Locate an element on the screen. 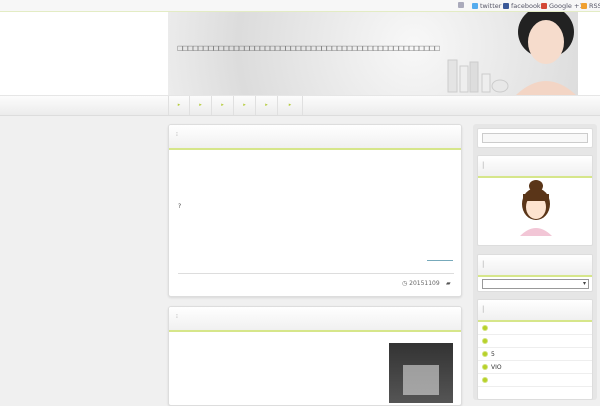 The height and width of the screenshot is (406, 600). post-card: ⁝ is located at coordinates (315, 356).